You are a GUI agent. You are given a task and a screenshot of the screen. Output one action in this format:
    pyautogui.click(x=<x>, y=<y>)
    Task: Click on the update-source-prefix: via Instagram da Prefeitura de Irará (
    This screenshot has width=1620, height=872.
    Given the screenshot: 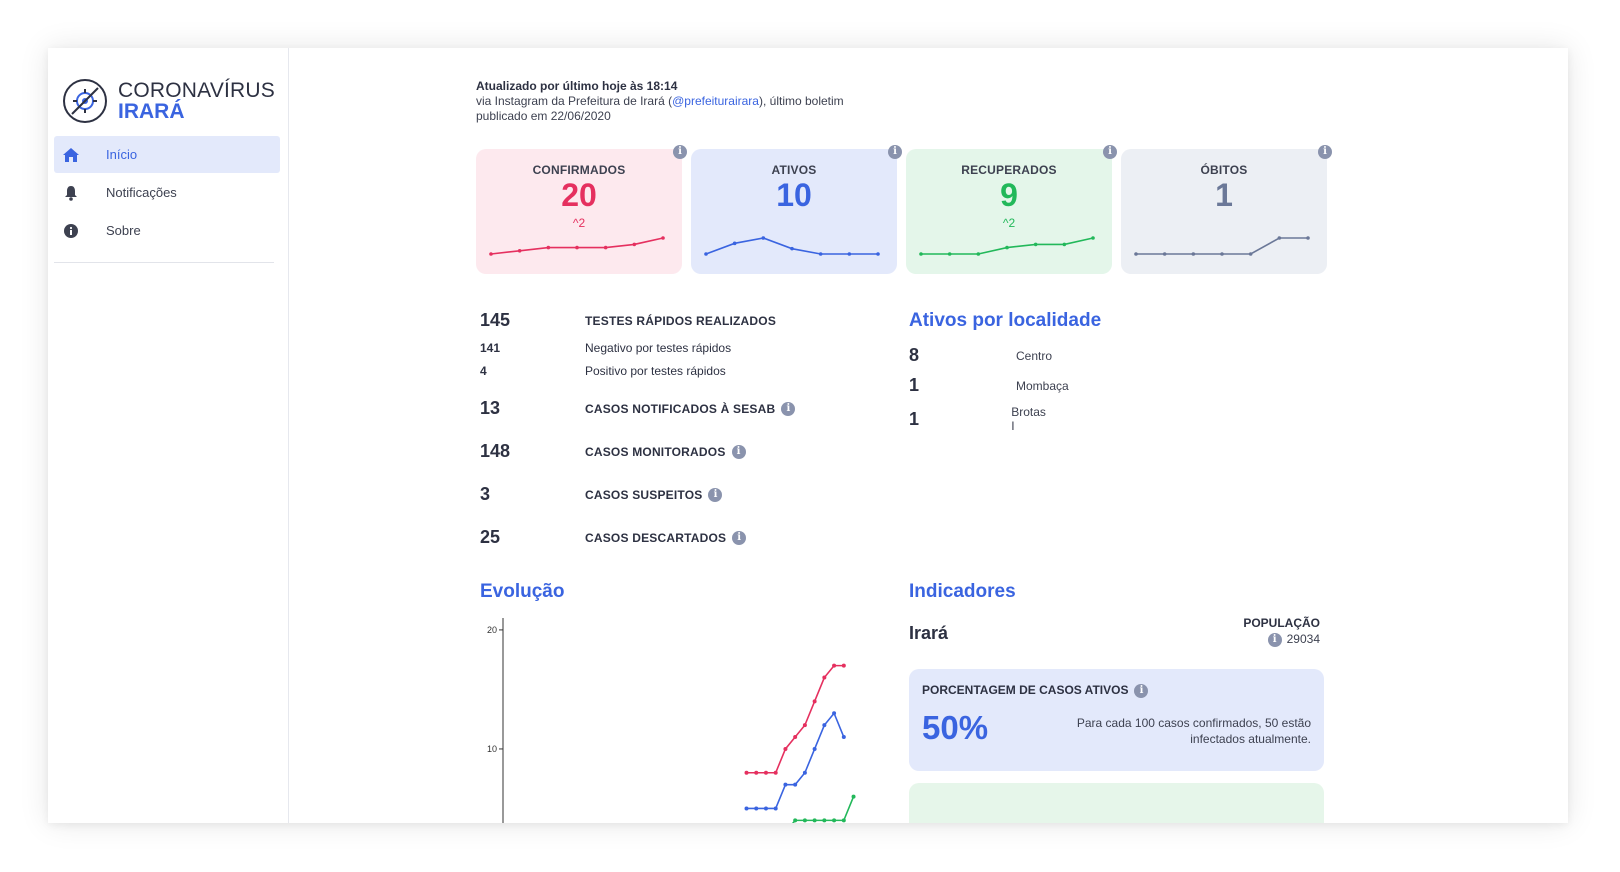 What is the action you would take?
    pyautogui.click(x=574, y=101)
    